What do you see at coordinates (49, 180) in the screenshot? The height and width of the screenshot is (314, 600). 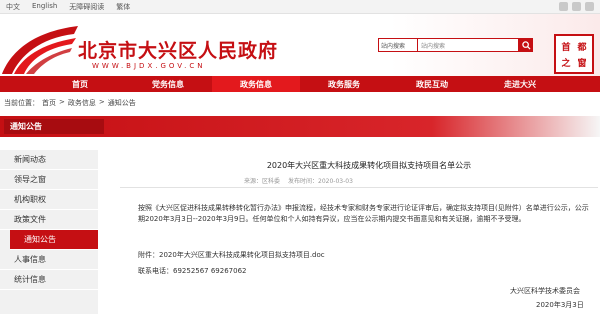 I see `sidebar-item-leaders: 领导之窗` at bounding box center [49, 180].